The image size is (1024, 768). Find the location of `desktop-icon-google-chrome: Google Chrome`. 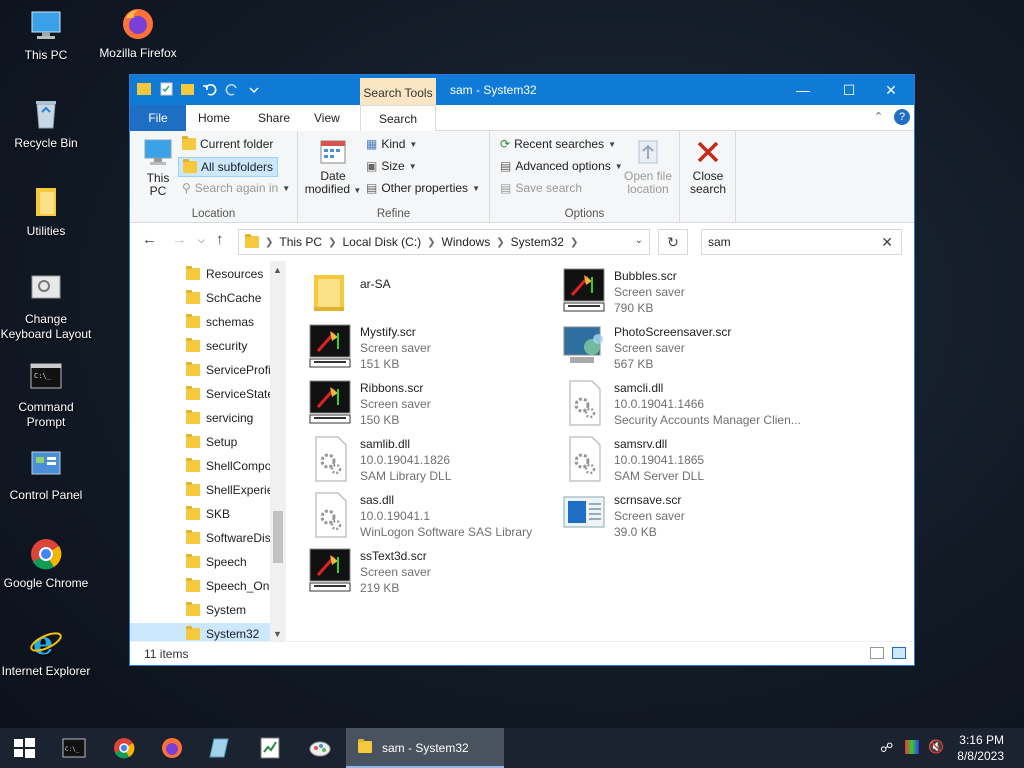

desktop-icon-google-chrome: Google Chrome is located at coordinates (46, 563).